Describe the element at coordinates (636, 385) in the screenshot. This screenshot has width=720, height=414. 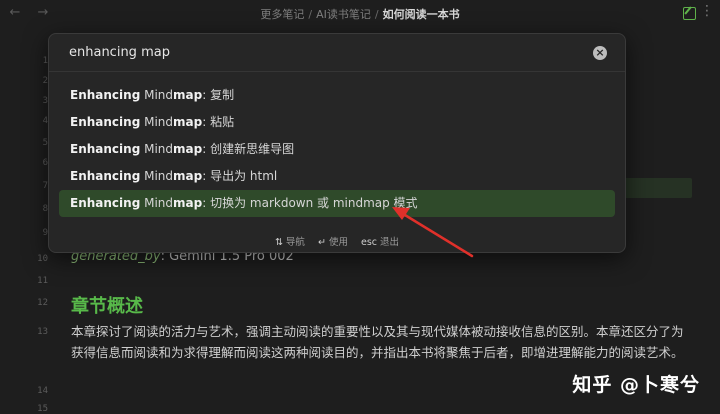
I see `watermark: 知乎 @卜寒兮` at that location.